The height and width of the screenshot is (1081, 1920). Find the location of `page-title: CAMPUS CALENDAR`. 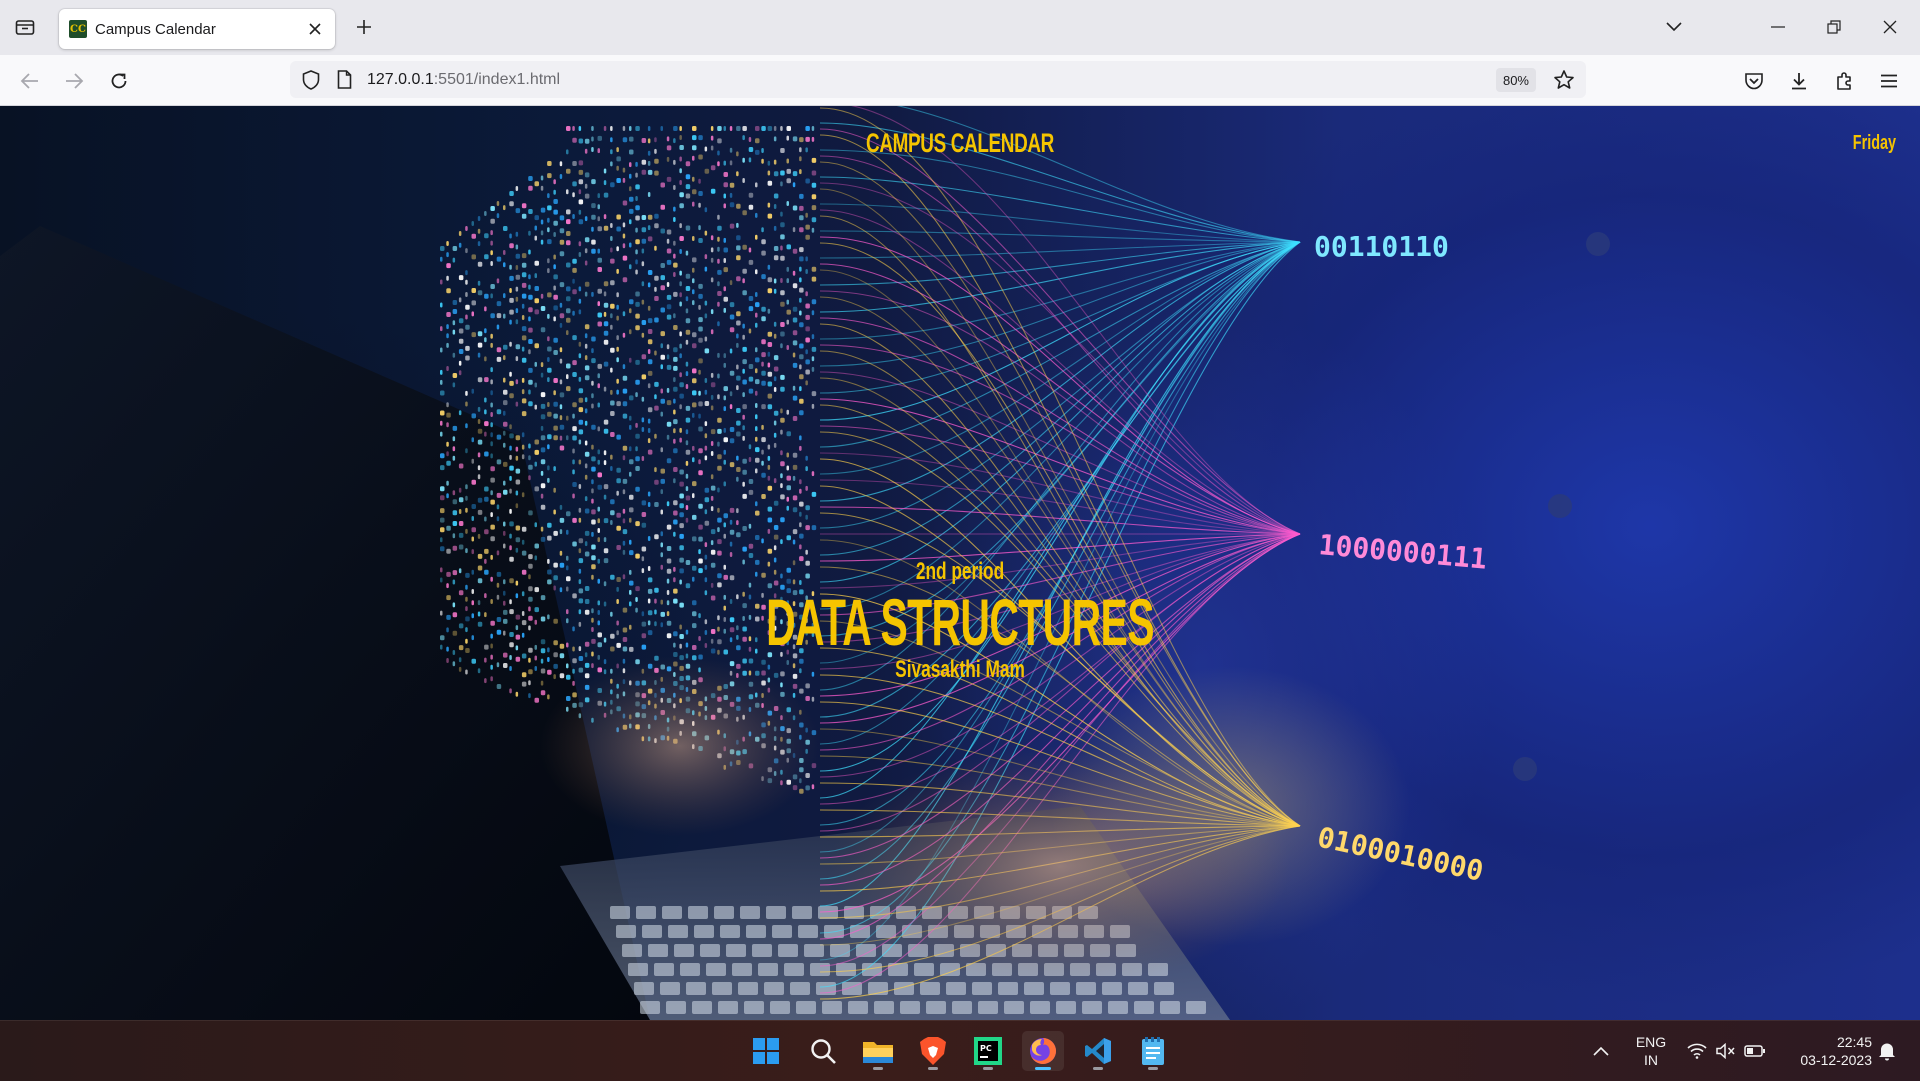

page-title: CAMPUS CALENDAR is located at coordinates (960, 143).